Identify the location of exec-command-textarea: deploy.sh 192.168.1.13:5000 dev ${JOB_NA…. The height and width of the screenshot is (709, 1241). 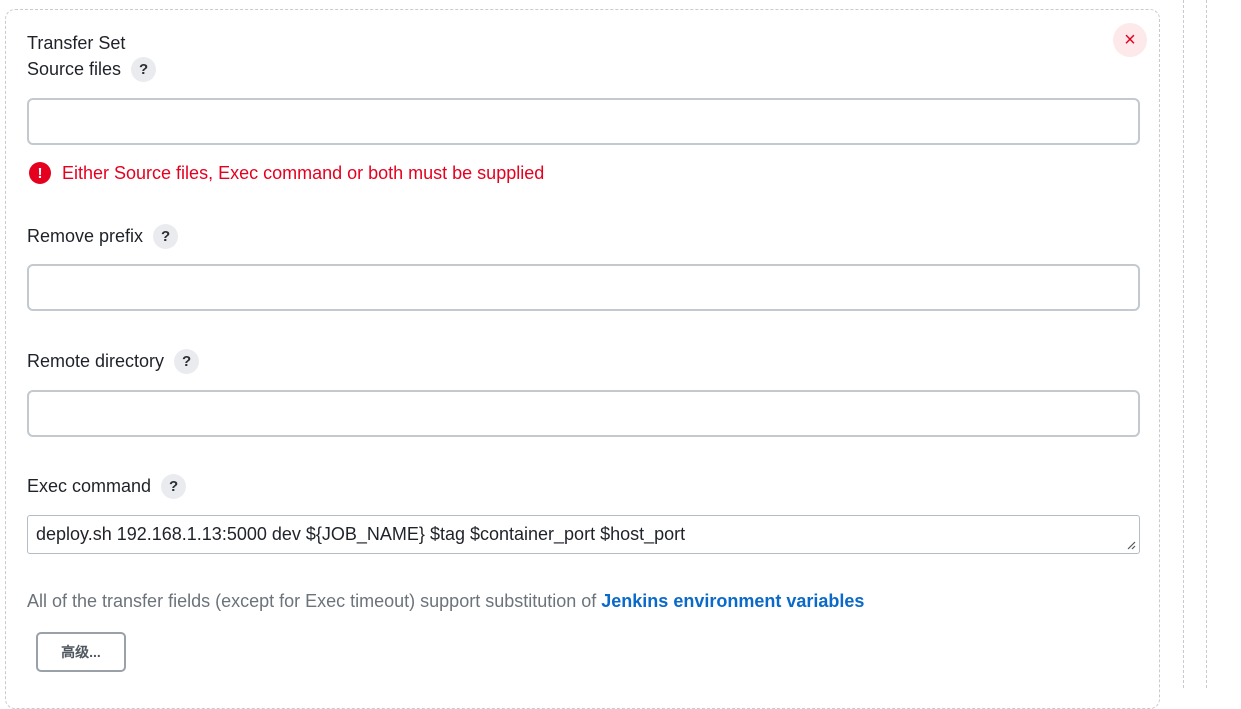
(583, 534).